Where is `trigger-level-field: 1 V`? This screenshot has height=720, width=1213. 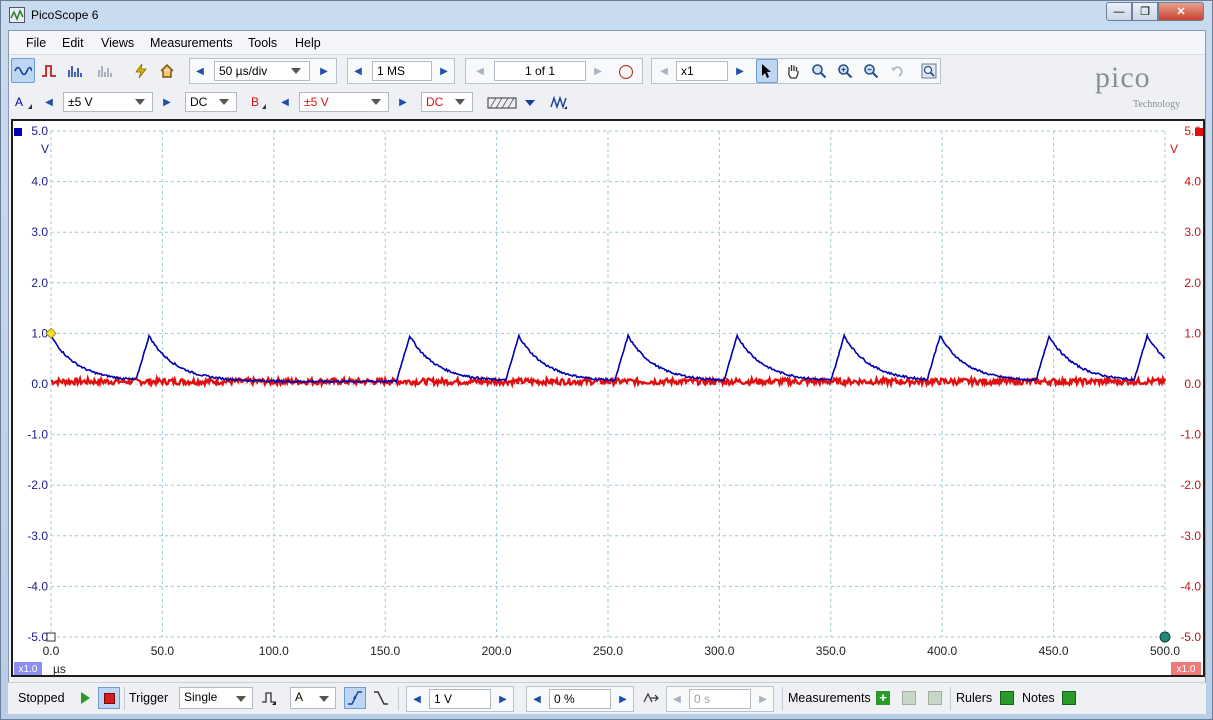
trigger-level-field: 1 V is located at coordinates (460, 699).